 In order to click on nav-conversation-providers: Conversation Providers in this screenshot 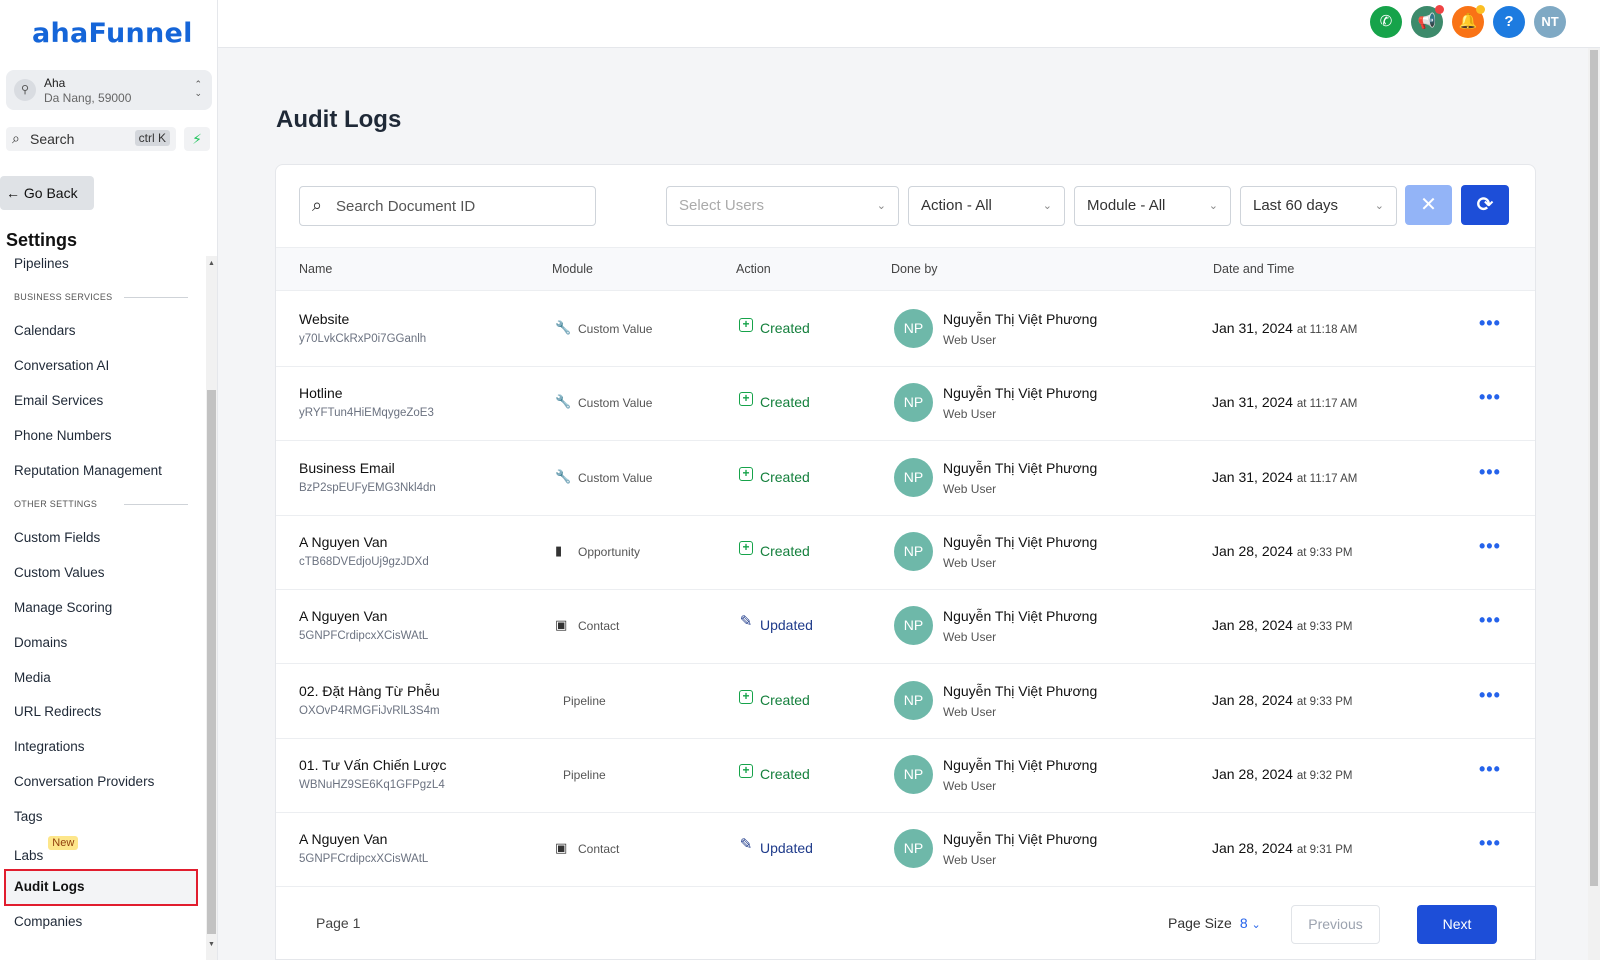, I will do `click(84, 781)`.